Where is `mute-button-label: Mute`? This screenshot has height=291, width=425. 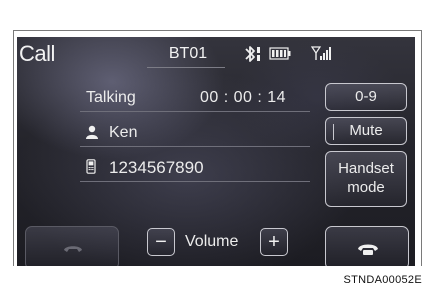 mute-button-label: Mute is located at coordinates (366, 130).